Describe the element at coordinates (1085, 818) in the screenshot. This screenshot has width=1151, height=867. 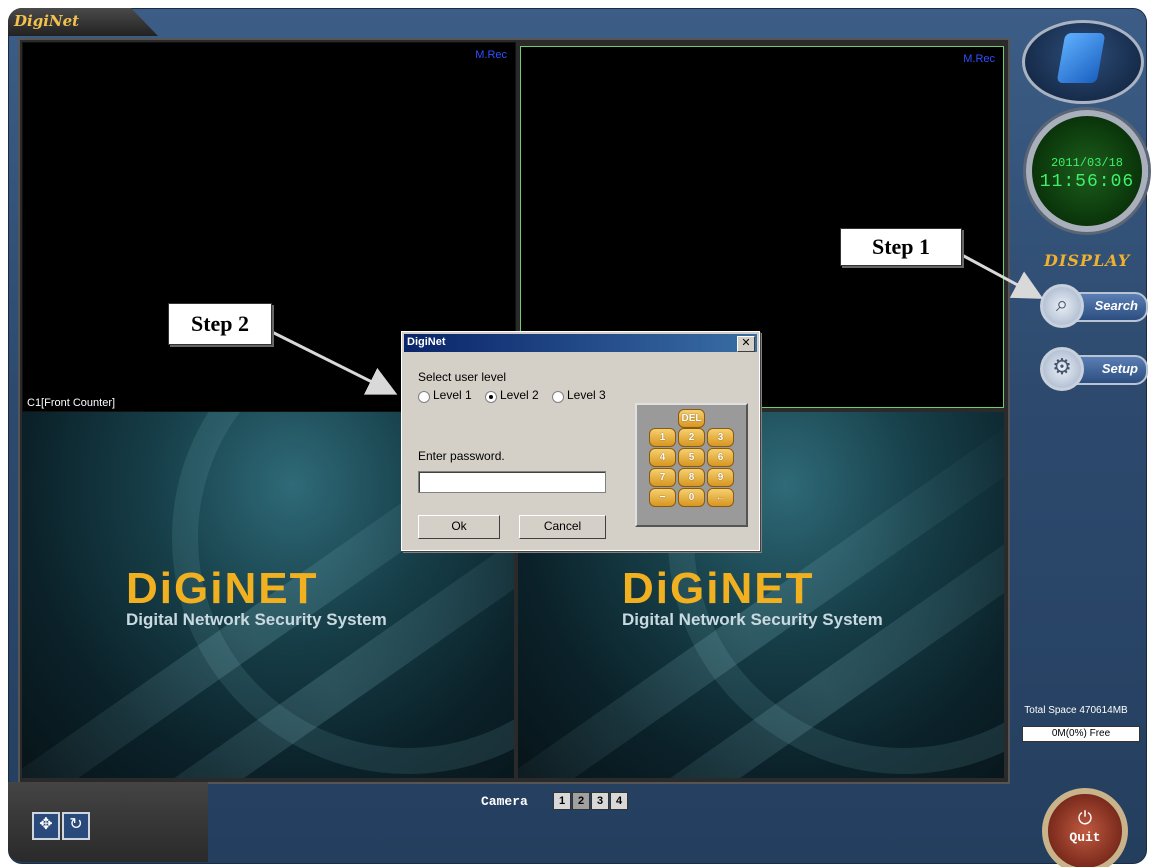
I see `power-icon: ⏻` at that location.